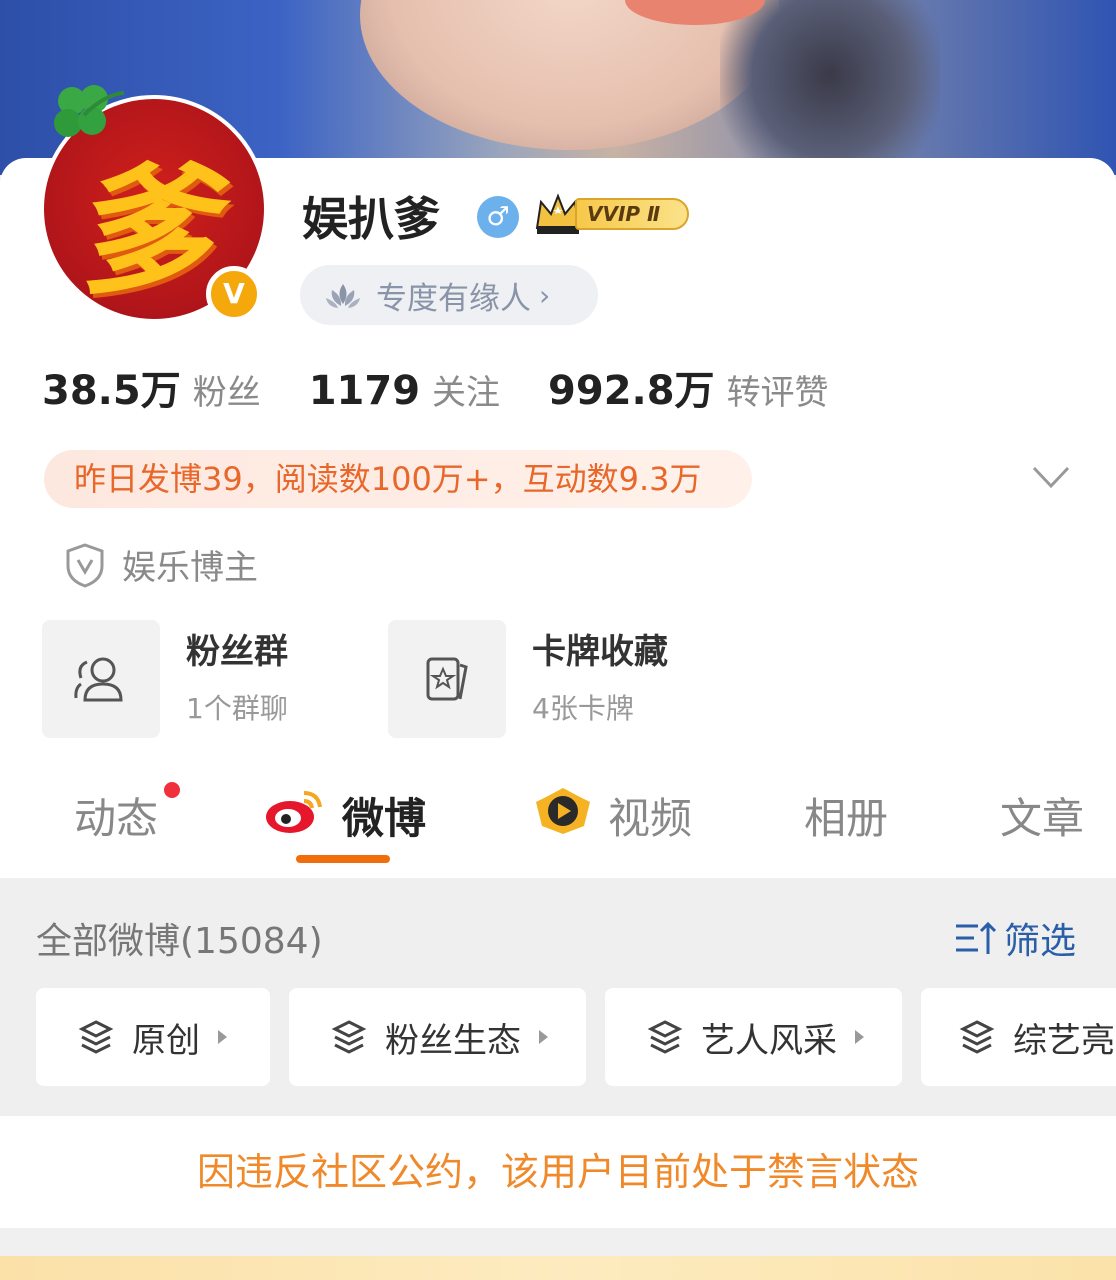 The height and width of the screenshot is (1280, 1116). What do you see at coordinates (498, 217) in the screenshot?
I see `male-gender-icon: ♂` at bounding box center [498, 217].